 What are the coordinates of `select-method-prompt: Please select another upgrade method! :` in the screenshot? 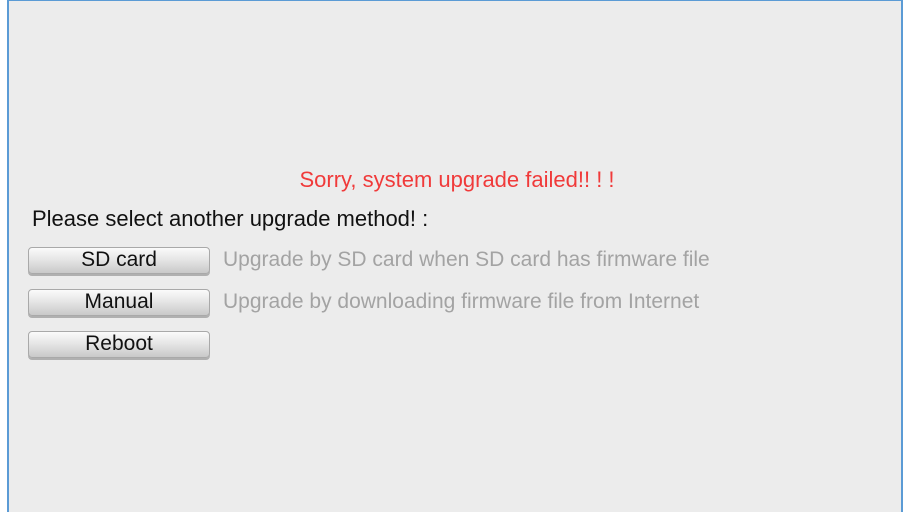 It's located at (230, 218).